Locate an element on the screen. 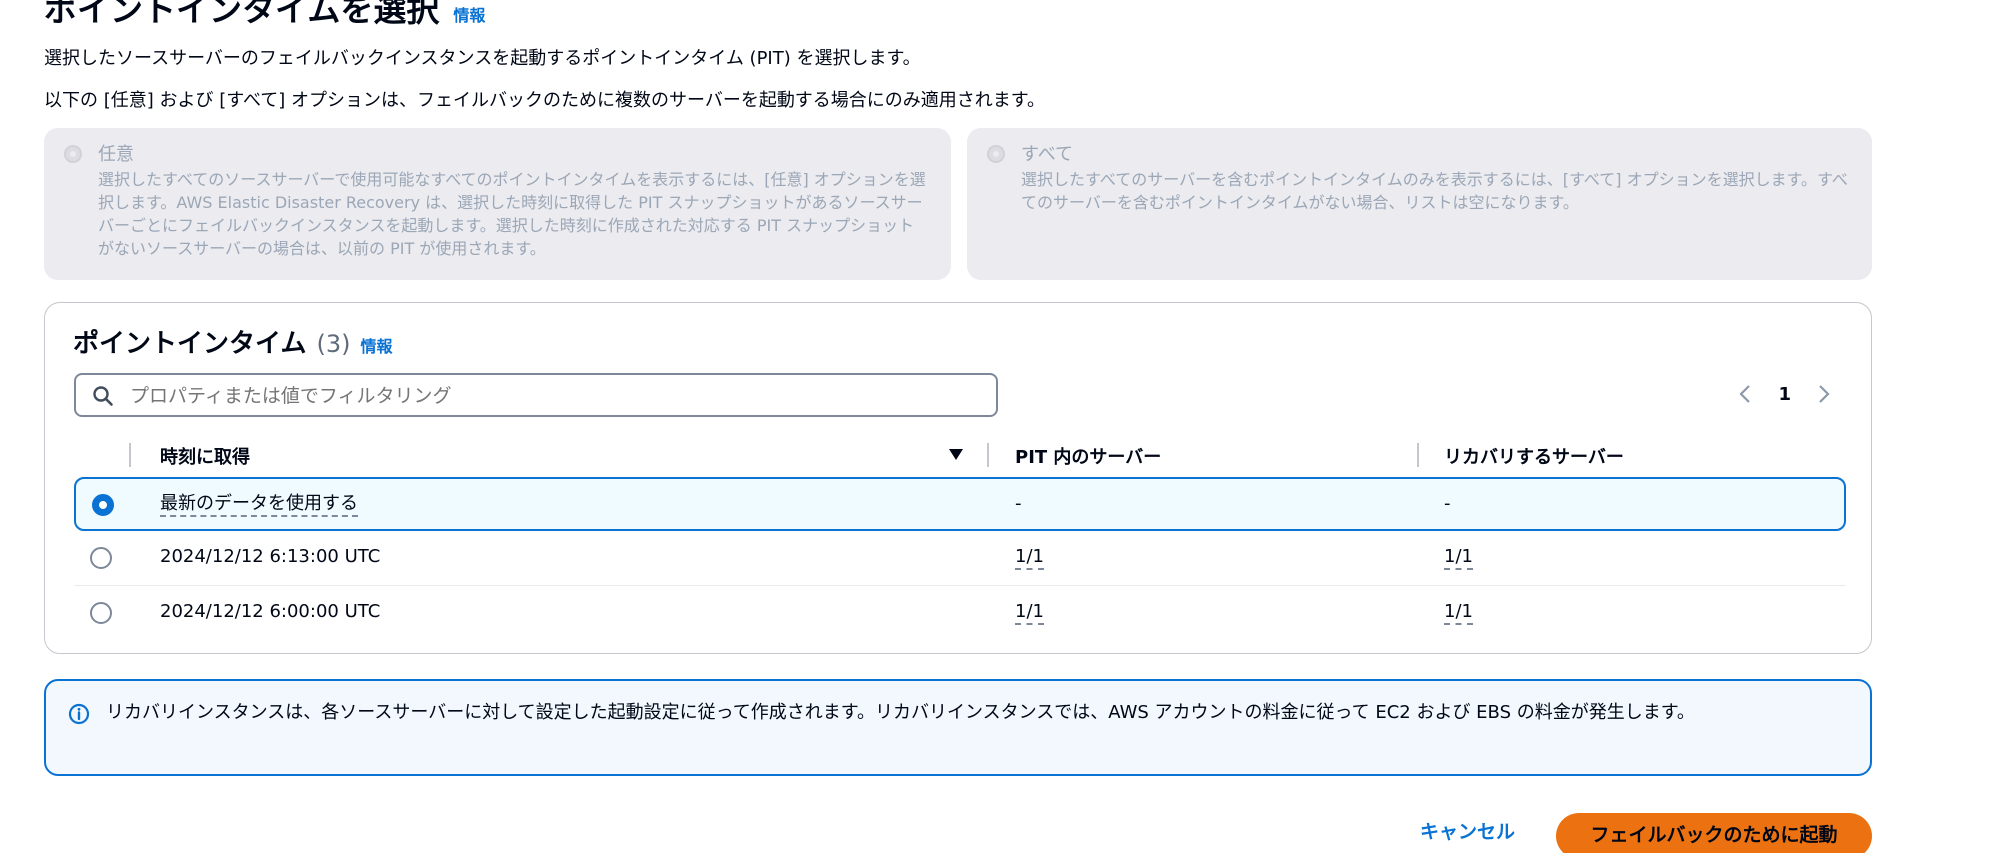  caret-down-filled-icon is located at coordinates (956, 455).